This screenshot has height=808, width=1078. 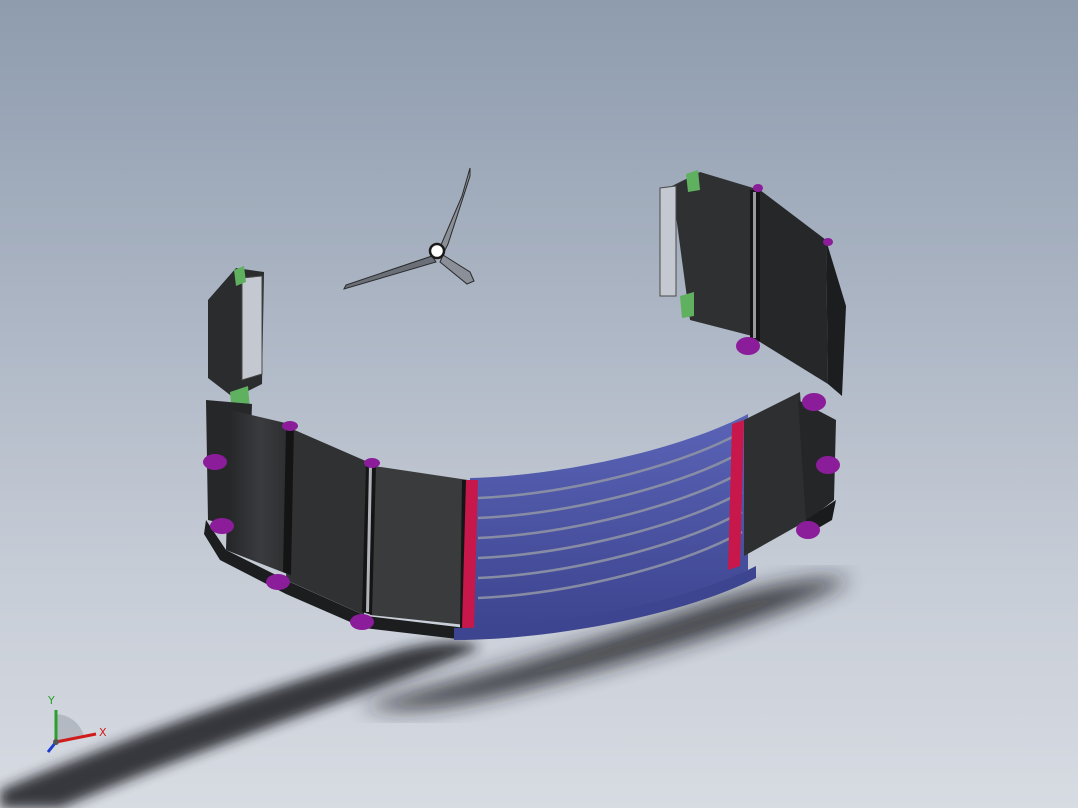 What do you see at coordinates (76, 723) in the screenshot?
I see `coordinate-triad: Y X` at bounding box center [76, 723].